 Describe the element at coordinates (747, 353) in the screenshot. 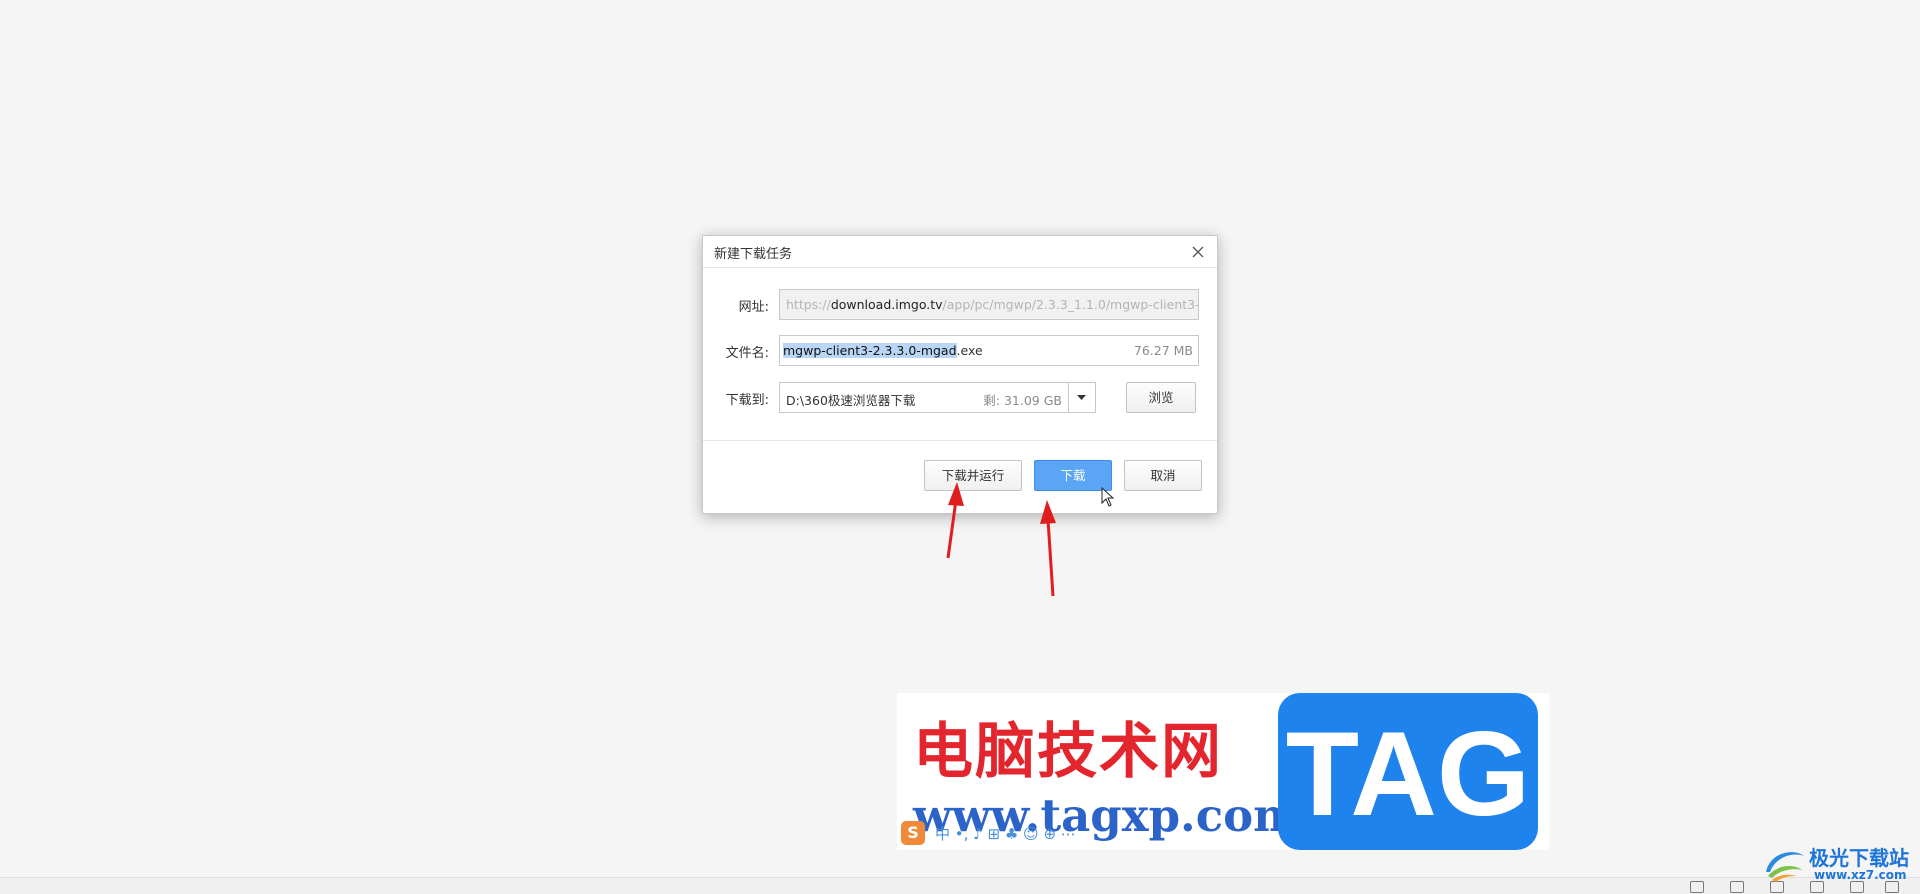

I see `filename-label: 文件名:` at that location.